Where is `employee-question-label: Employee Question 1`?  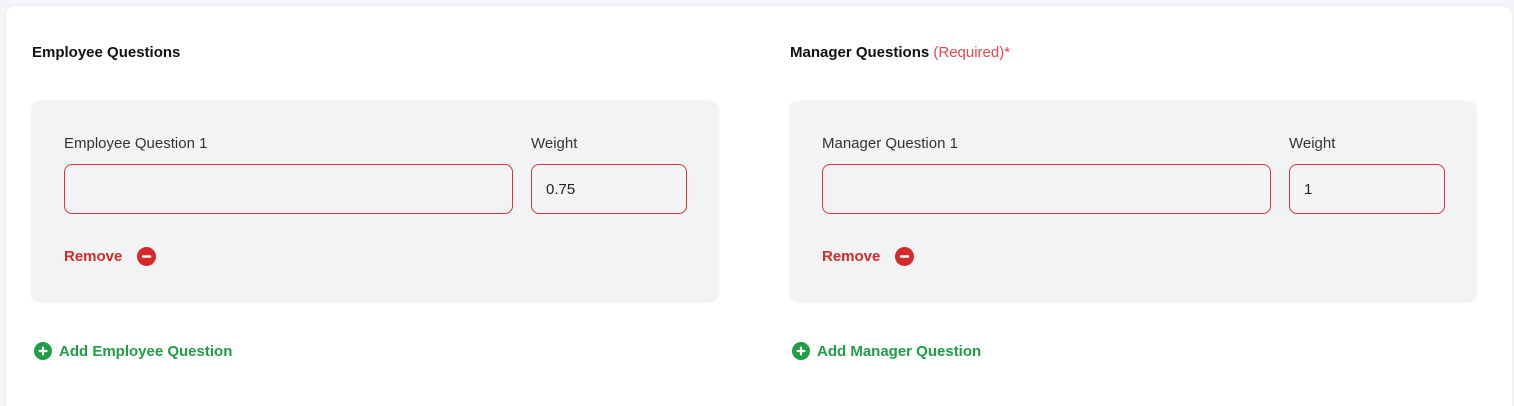 employee-question-label: Employee Question 1 is located at coordinates (136, 143).